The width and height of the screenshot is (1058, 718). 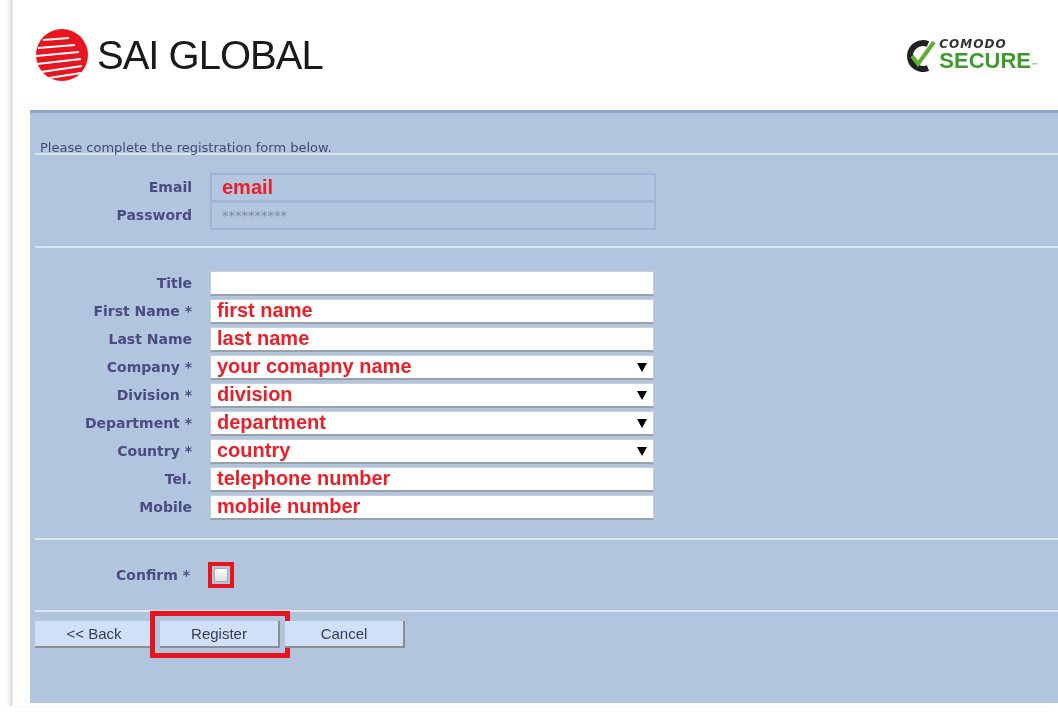 I want to click on field-label: Last Name, so click(x=150, y=339).